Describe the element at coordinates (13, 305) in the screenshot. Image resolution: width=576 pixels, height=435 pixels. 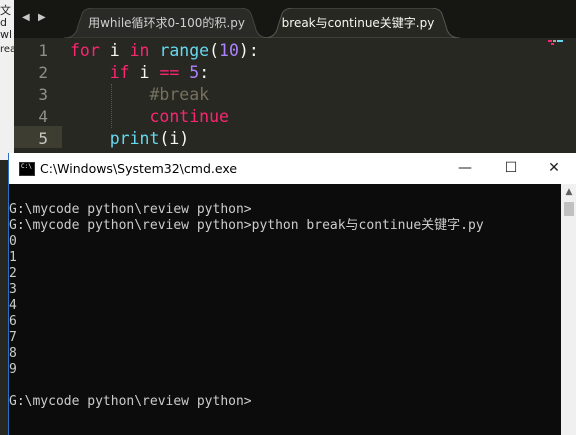
I see `console-line: 4` at that location.